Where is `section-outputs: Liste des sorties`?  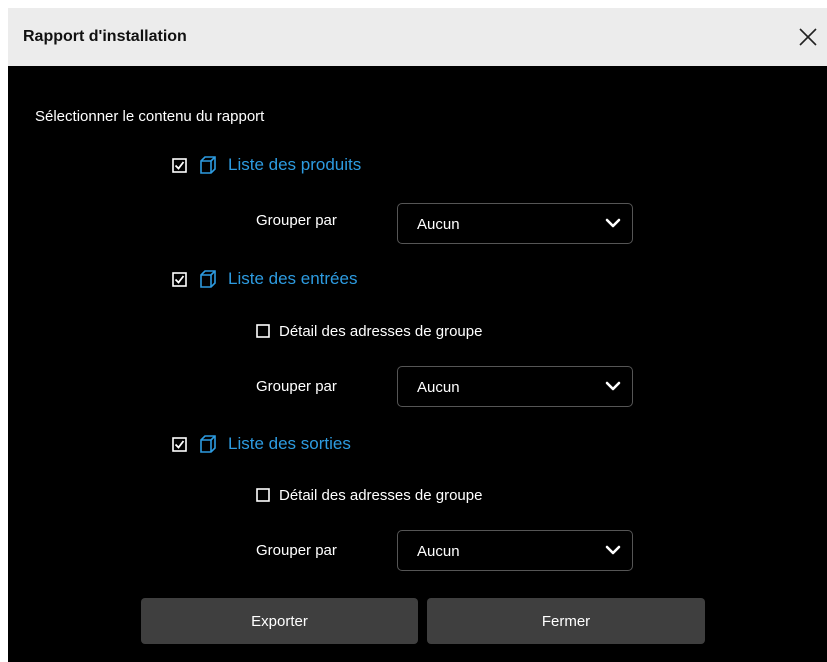
section-outputs: Liste des sorties is located at coordinates (261, 444).